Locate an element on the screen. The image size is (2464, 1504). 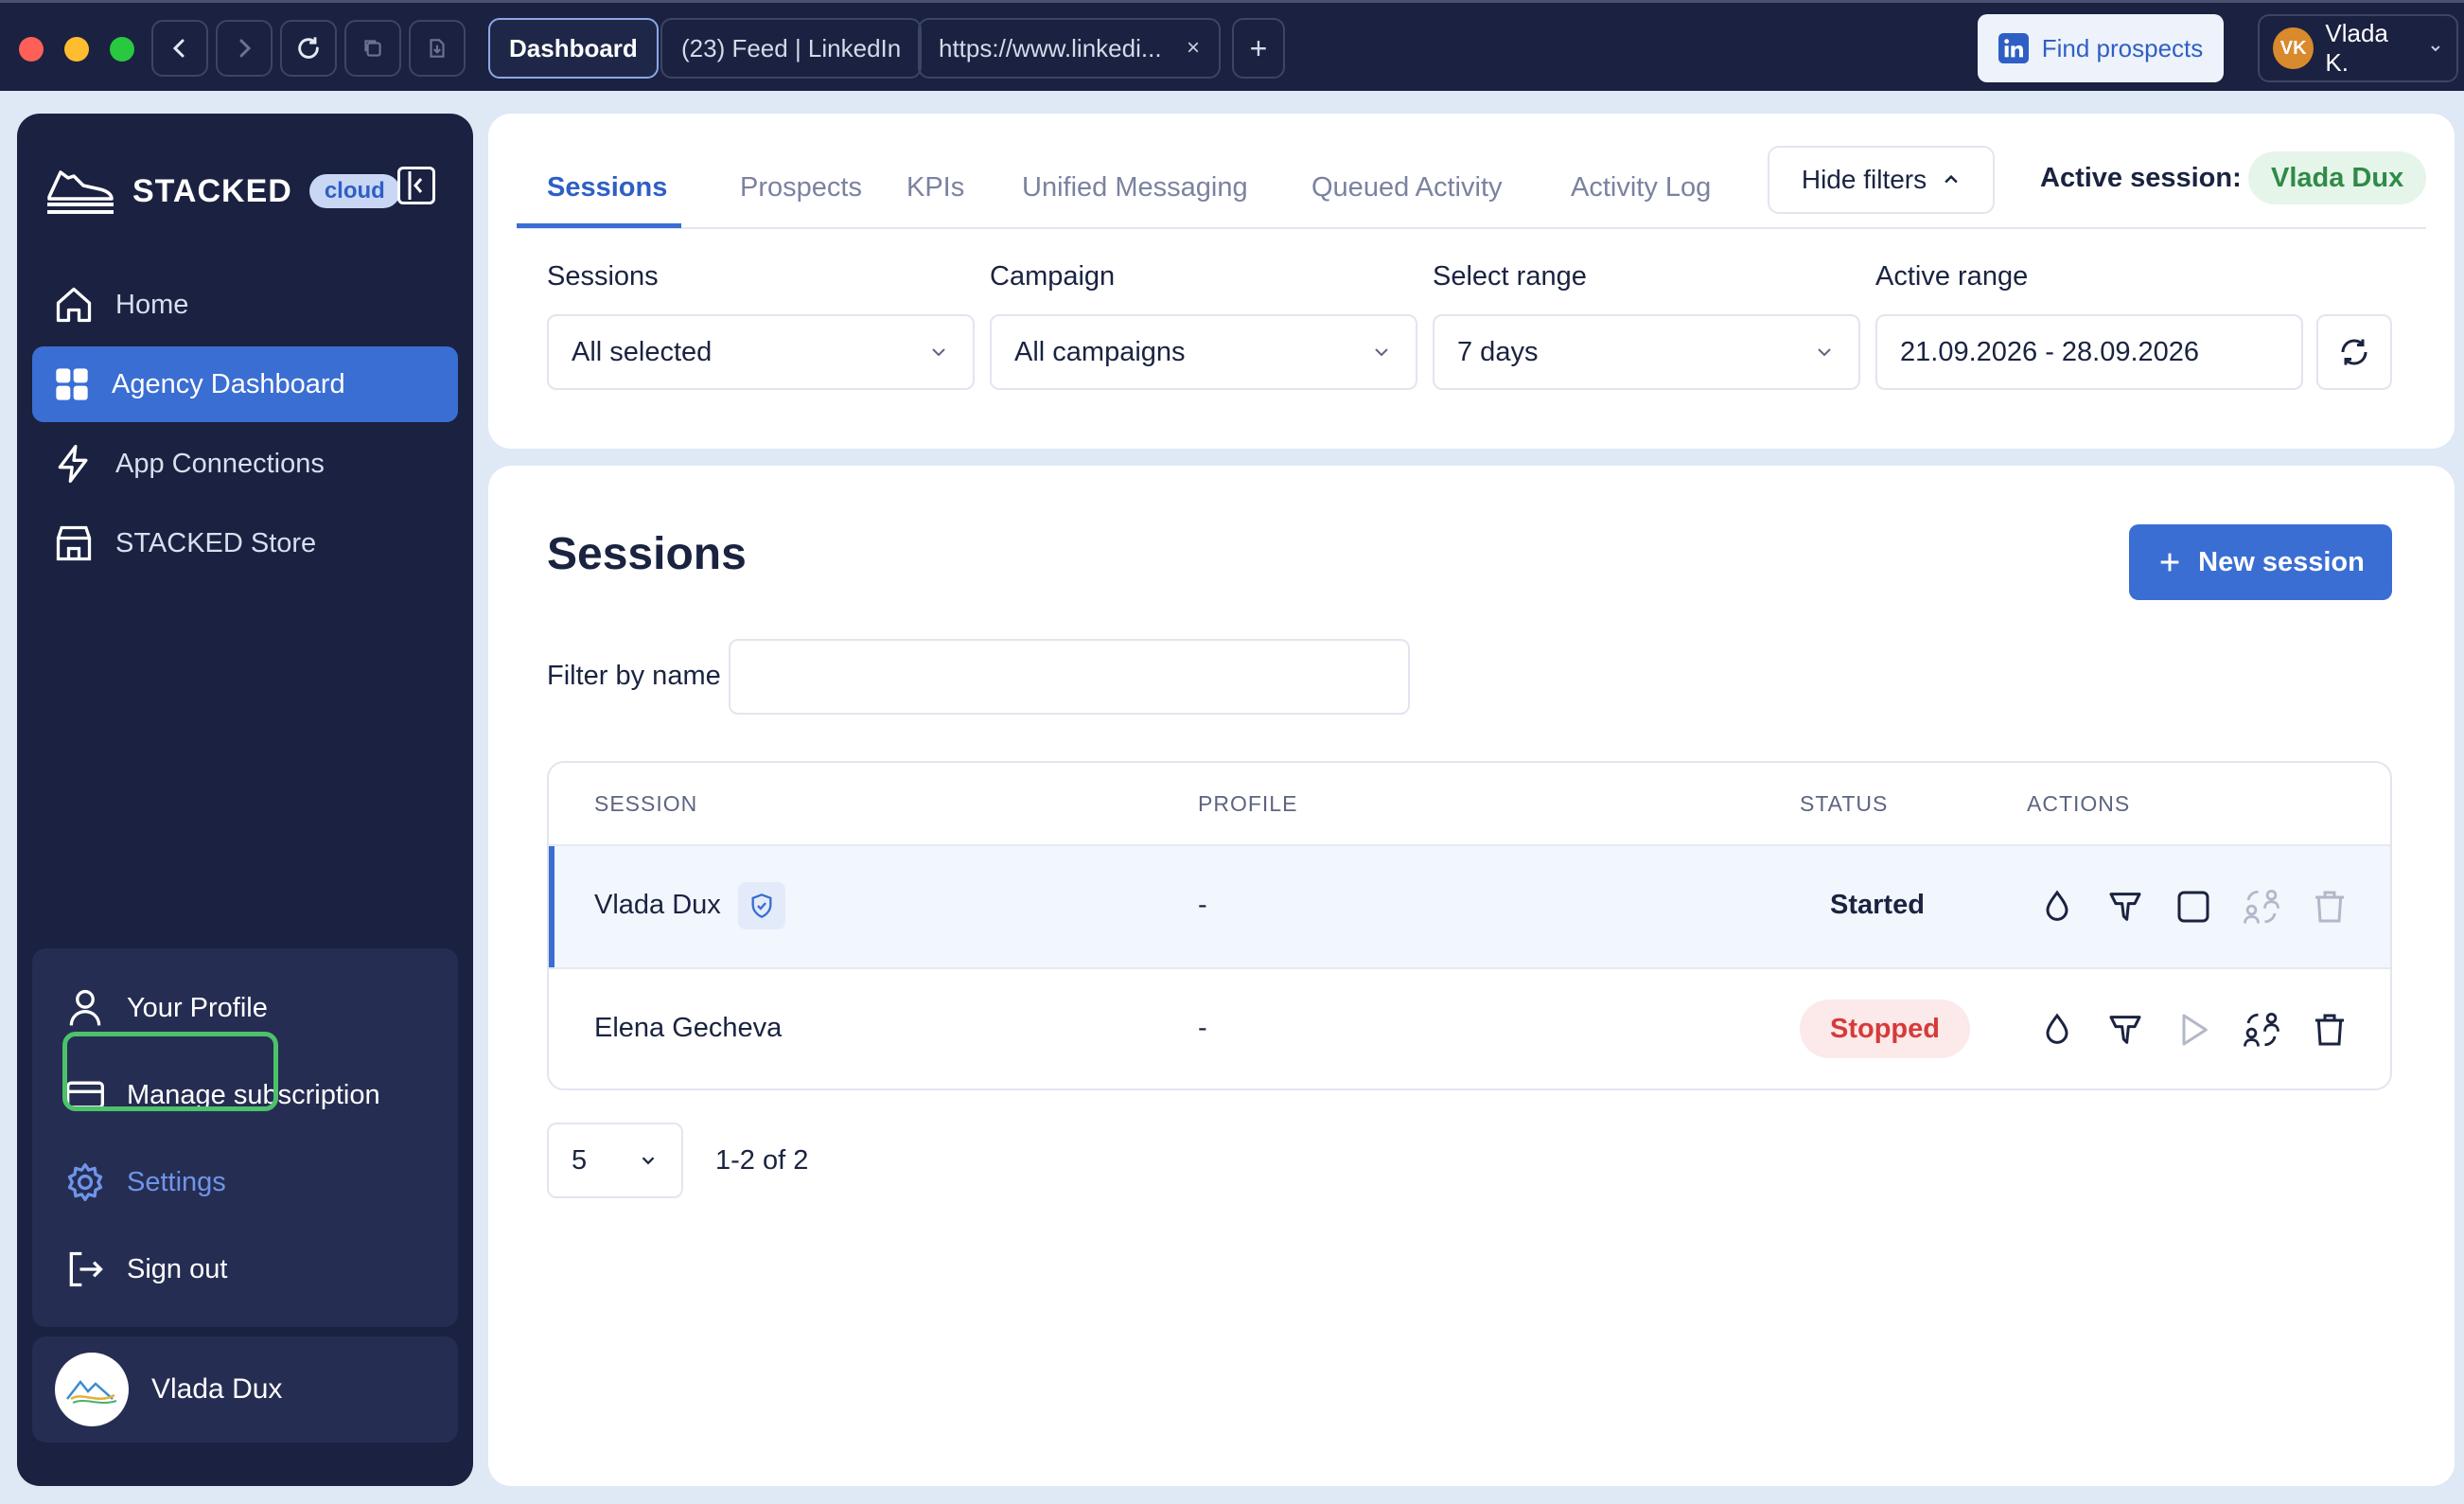
session-name: Vlada Dux is located at coordinates (658, 905).